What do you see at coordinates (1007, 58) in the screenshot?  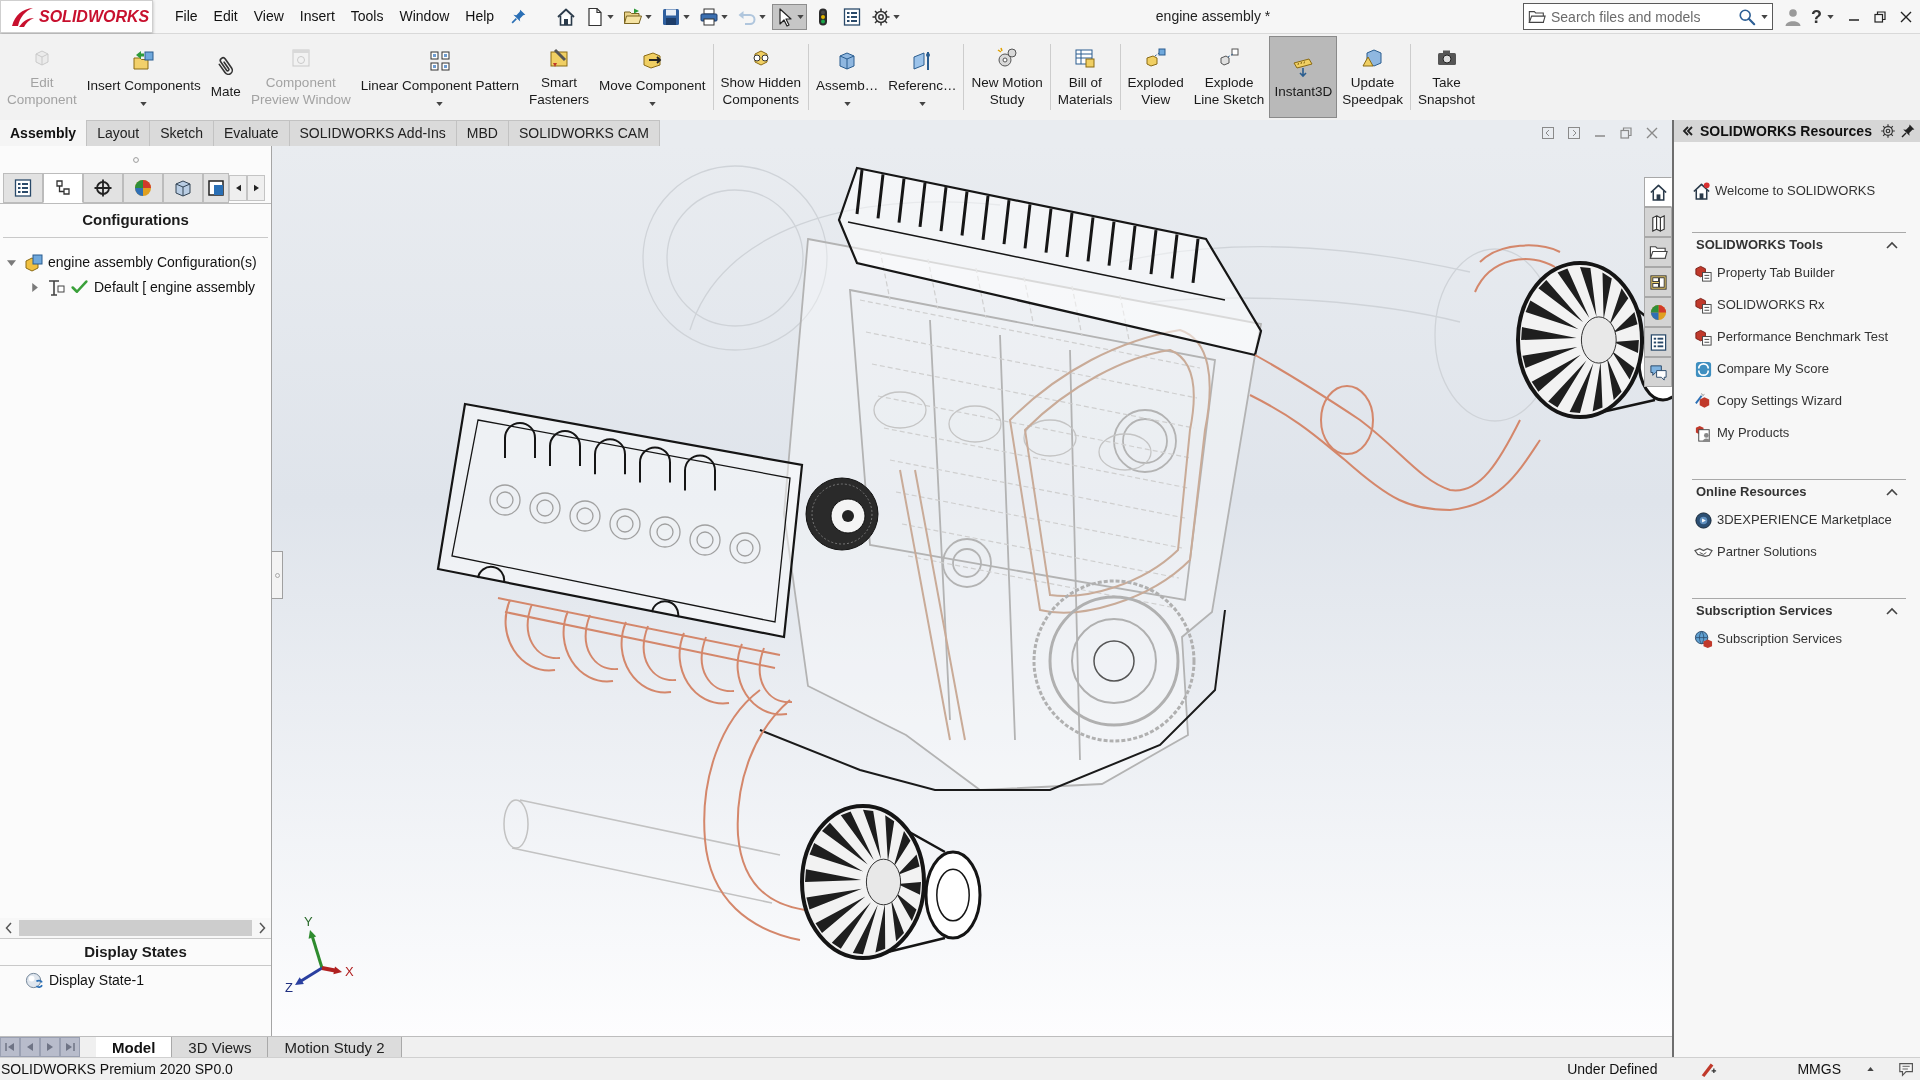 I see `gears-icon` at bounding box center [1007, 58].